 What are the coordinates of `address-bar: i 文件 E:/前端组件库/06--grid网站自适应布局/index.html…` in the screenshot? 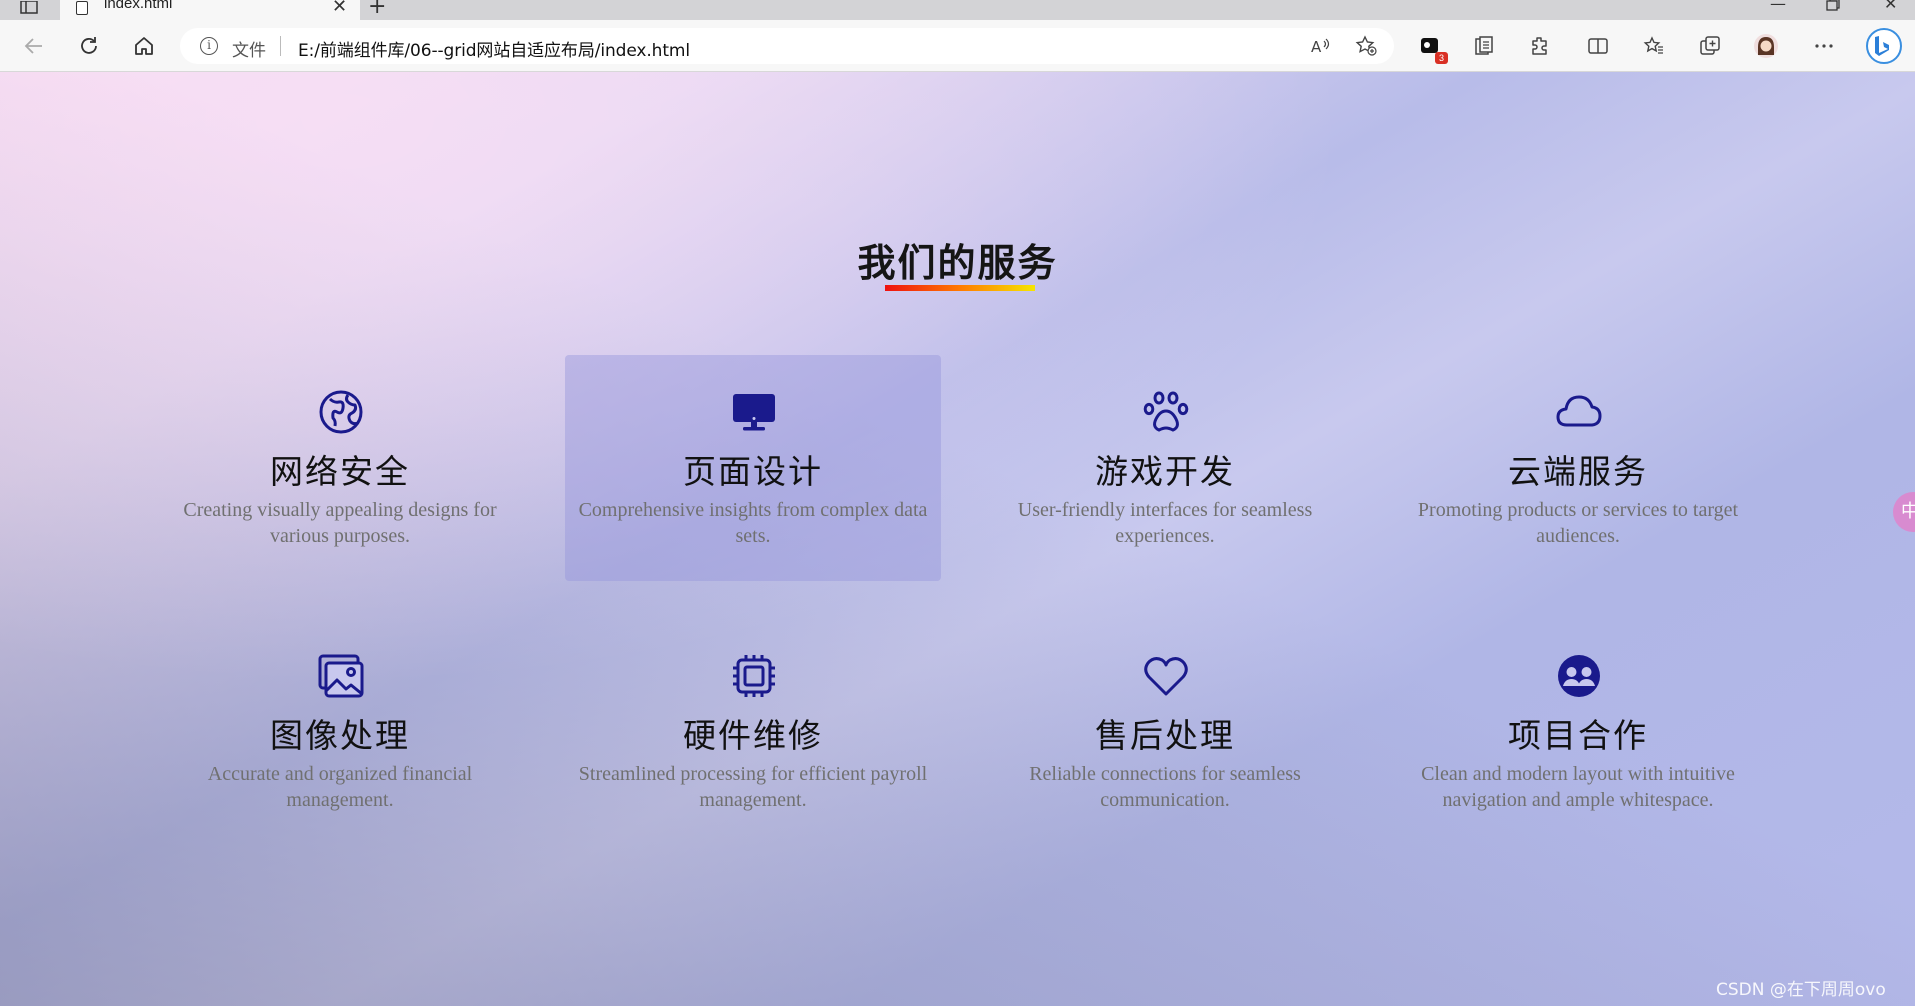 It's located at (787, 46).